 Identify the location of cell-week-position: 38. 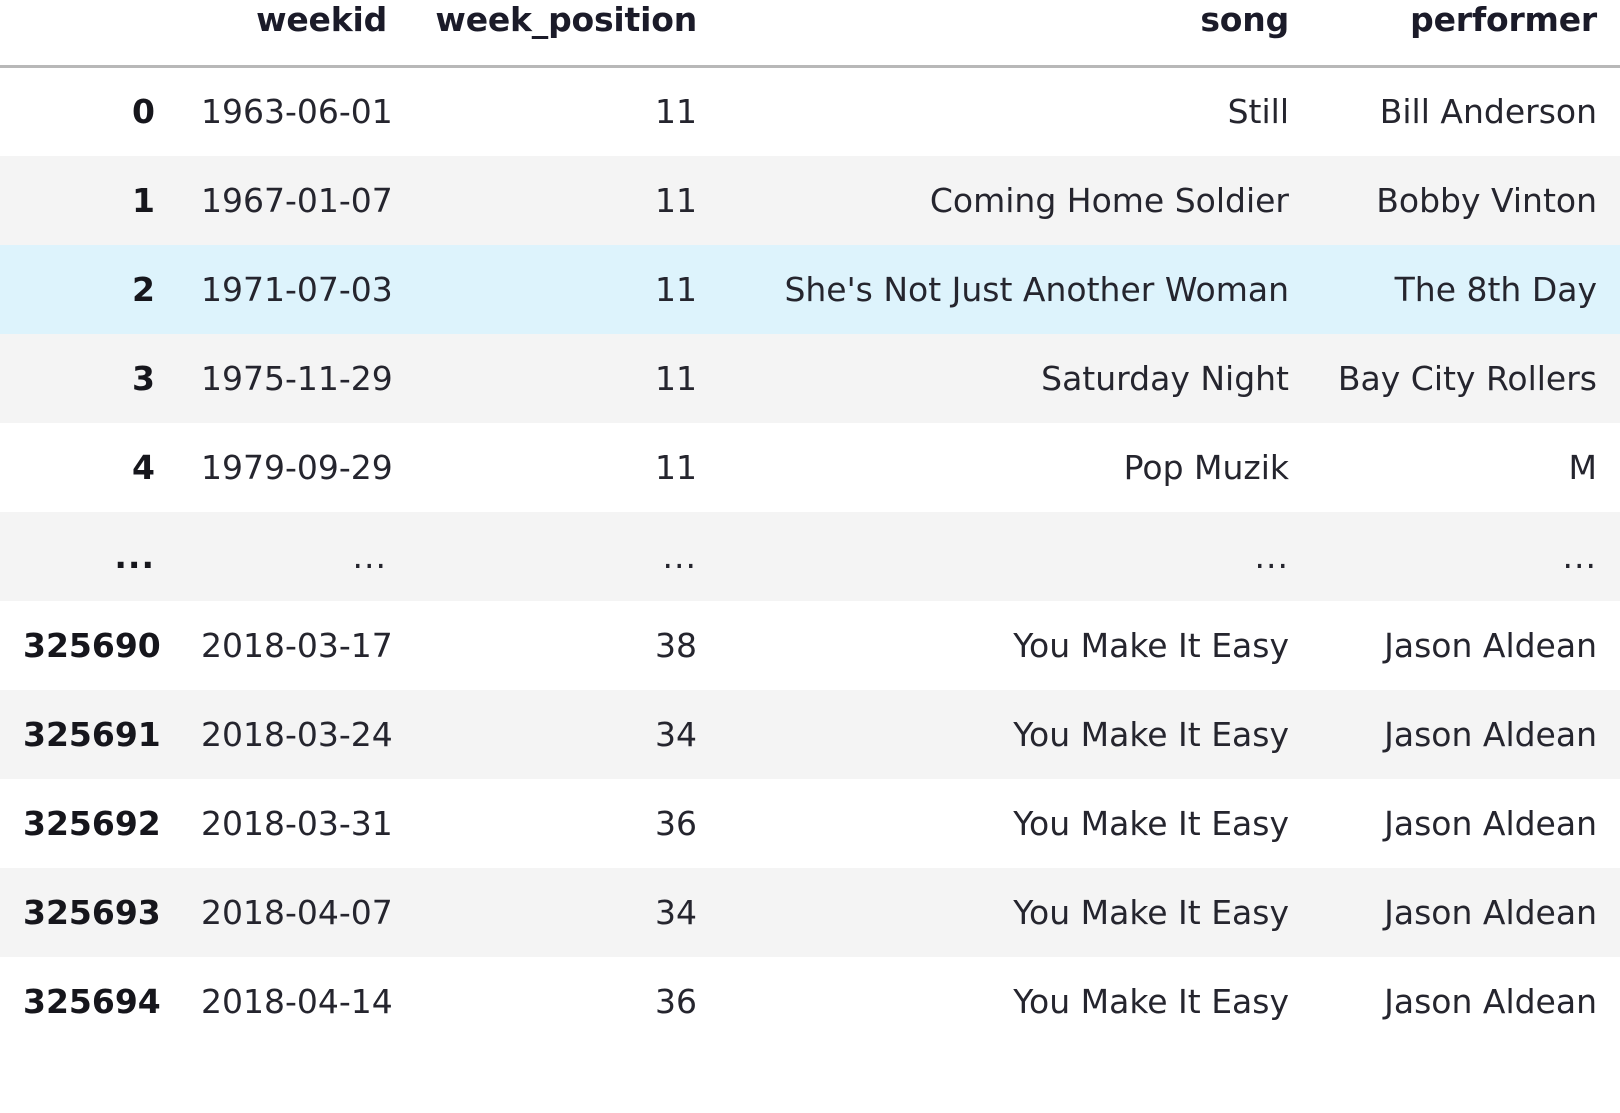
(676, 645).